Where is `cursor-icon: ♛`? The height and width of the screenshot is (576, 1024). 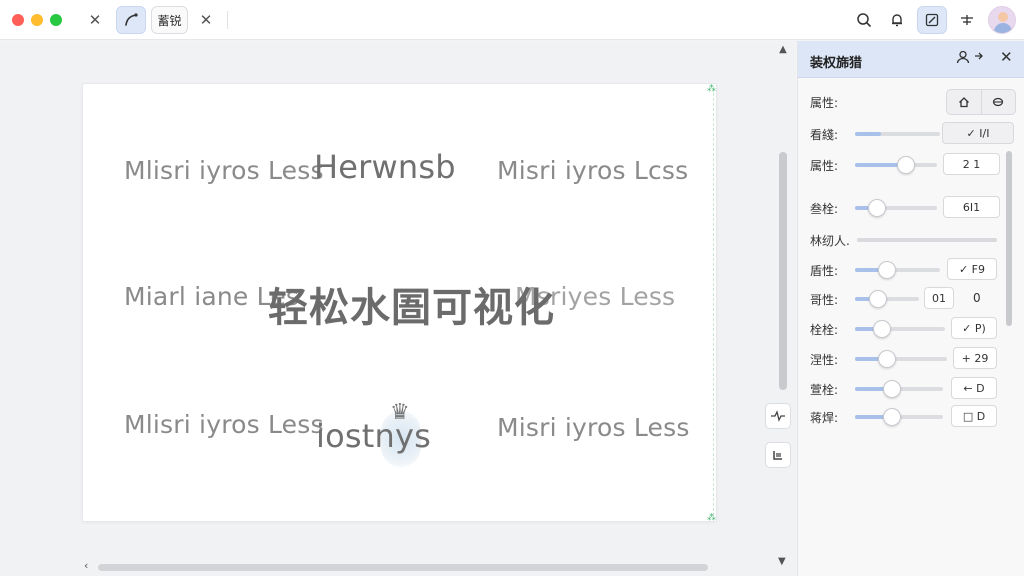 cursor-icon: ♛ is located at coordinates (400, 412).